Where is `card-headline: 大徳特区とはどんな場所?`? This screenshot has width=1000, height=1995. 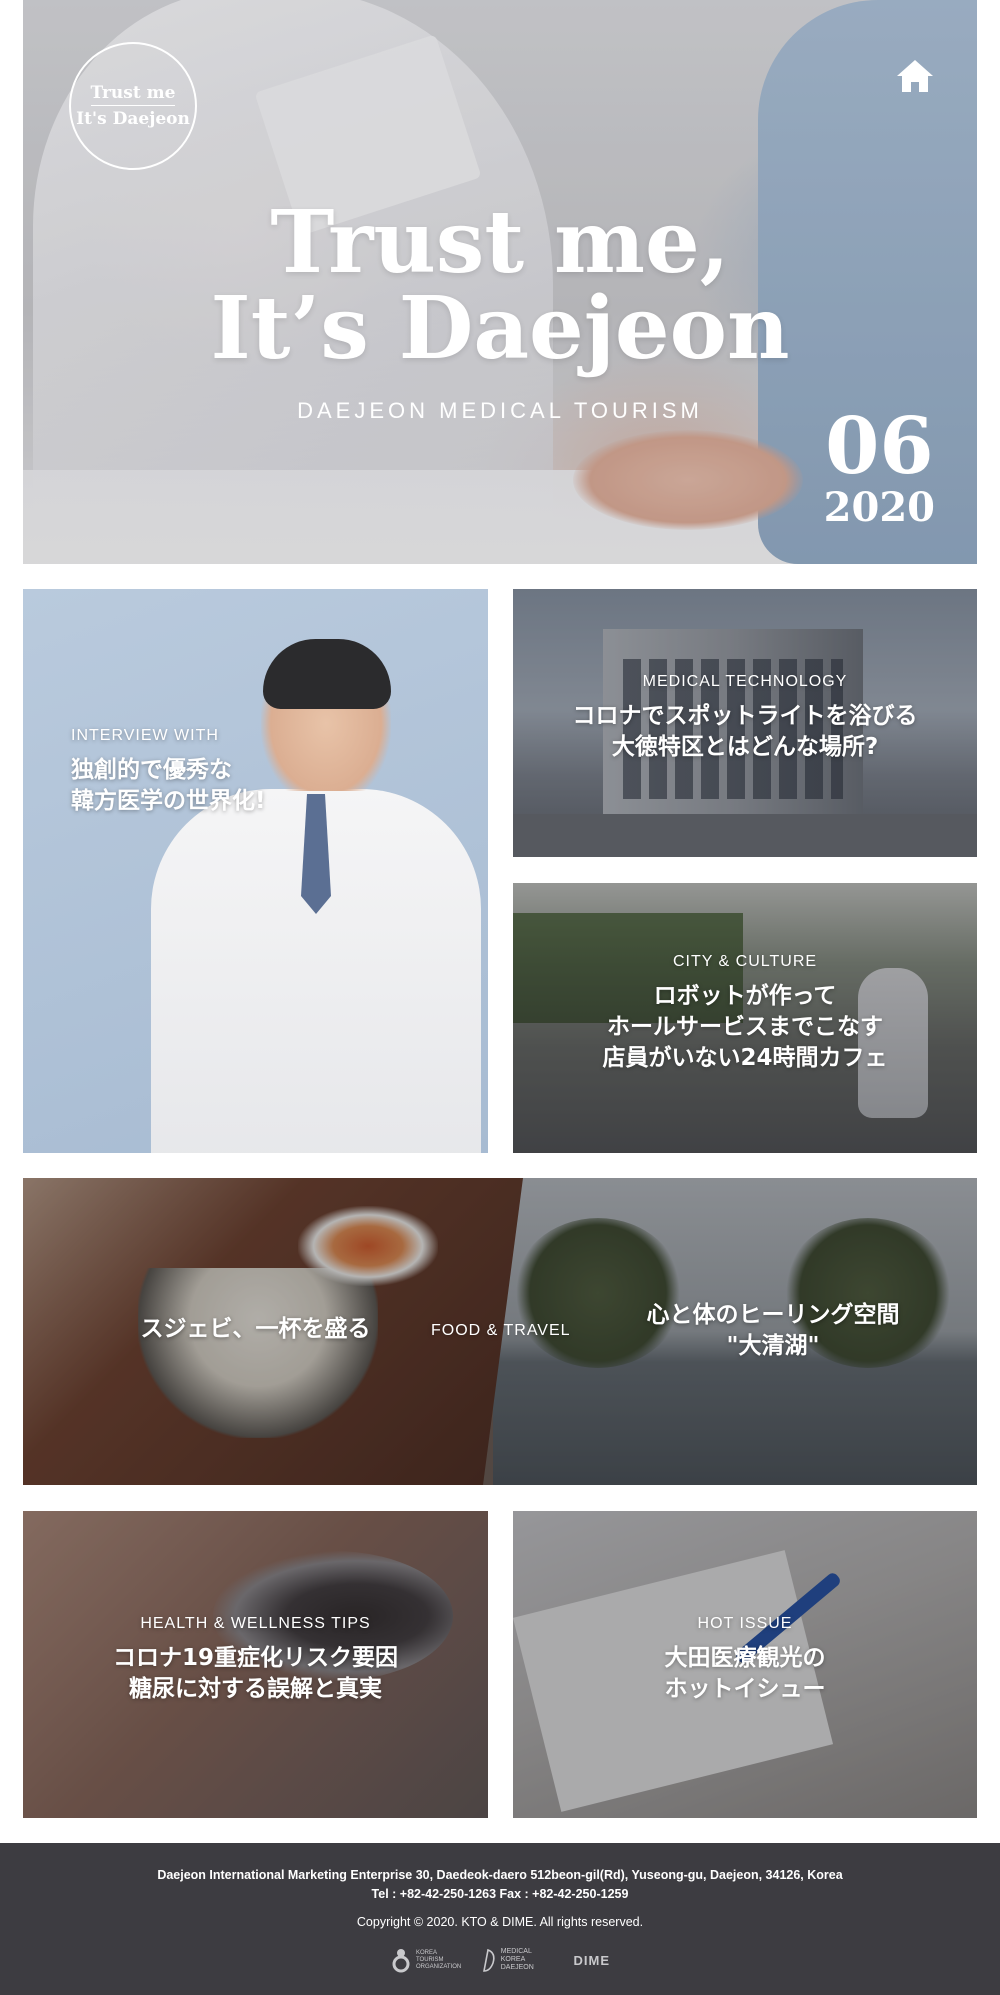 card-headline: 大徳特区とはどんな場所? is located at coordinates (745, 747).